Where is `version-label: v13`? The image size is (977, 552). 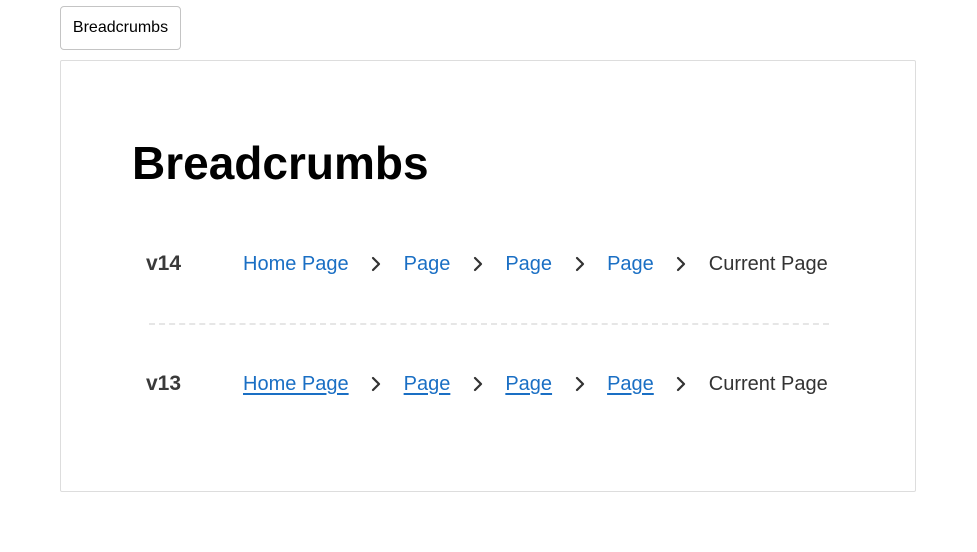
version-label: v13 is located at coordinates (164, 383).